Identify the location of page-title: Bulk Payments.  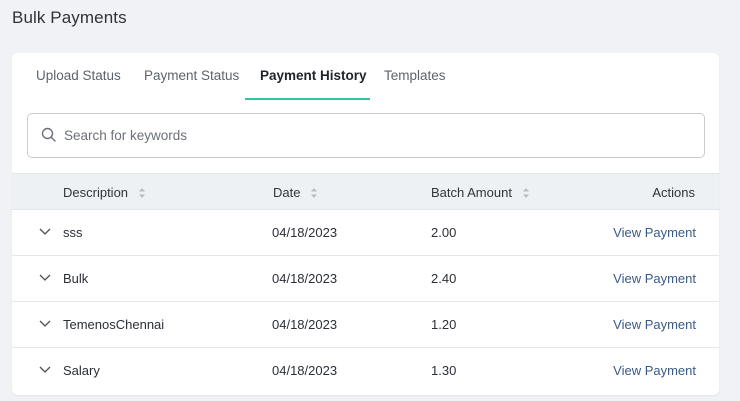
(69, 17).